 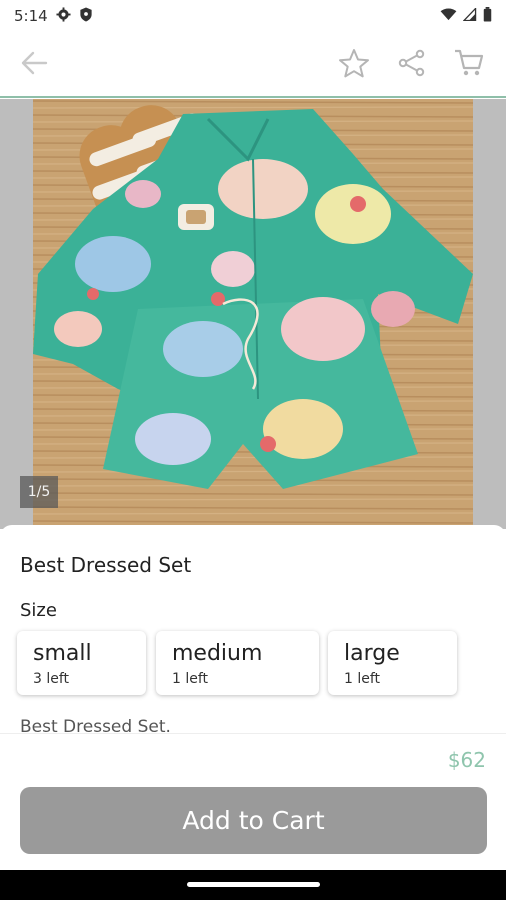 I want to click on product-description: Best Dressed Set., so click(x=95, y=727).